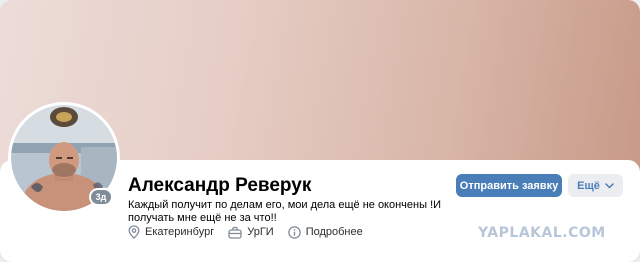 This screenshot has height=262, width=640. What do you see at coordinates (220, 185) in the screenshot?
I see `profile-name: Александр Реверук` at bounding box center [220, 185].